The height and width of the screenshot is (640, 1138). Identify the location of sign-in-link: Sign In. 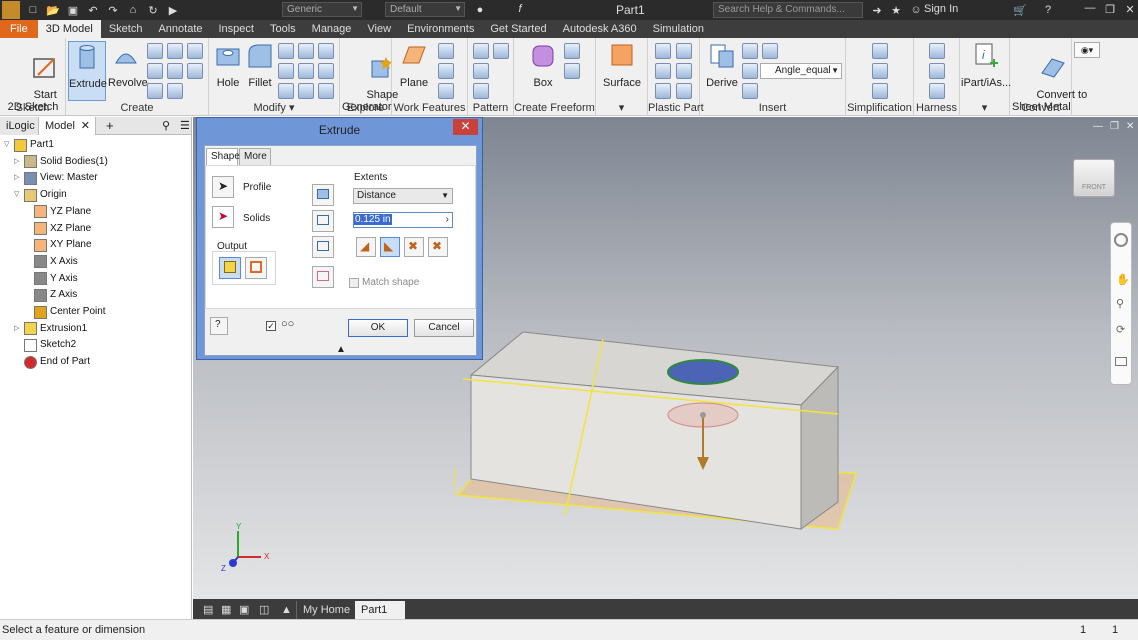
(941, 9).